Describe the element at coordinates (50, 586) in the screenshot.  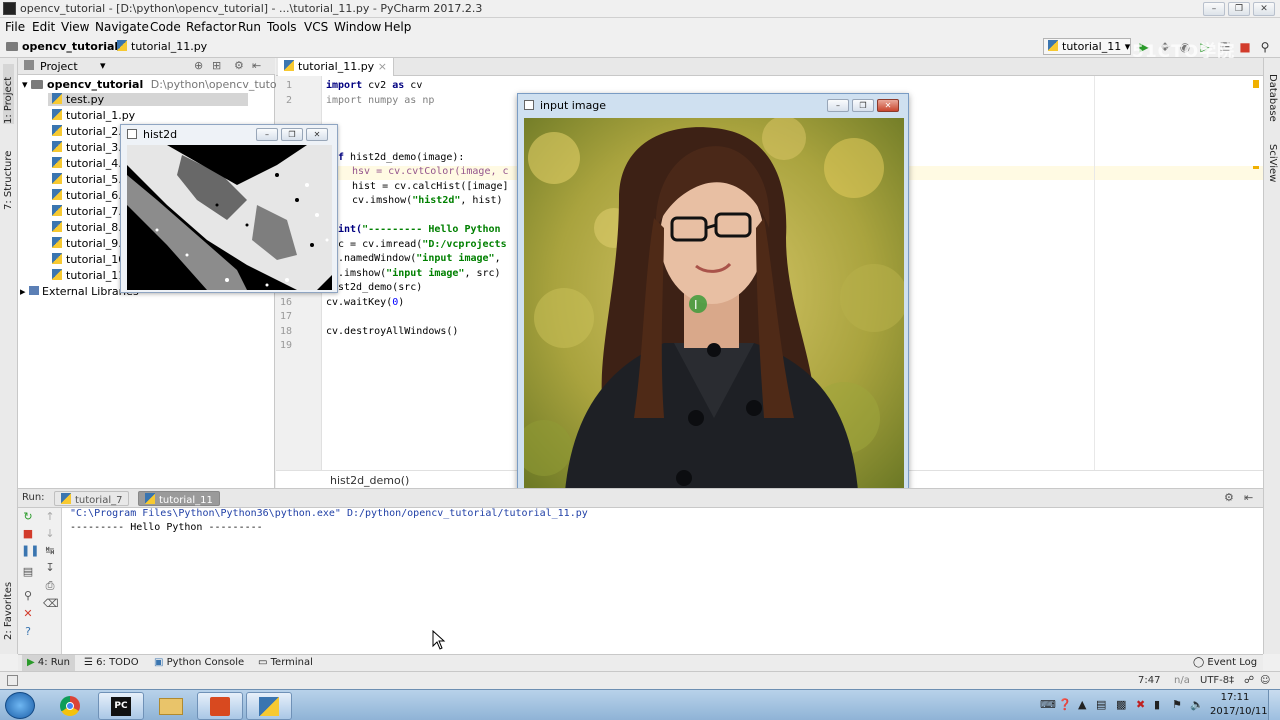
I see `print-icon: ⎙` at that location.